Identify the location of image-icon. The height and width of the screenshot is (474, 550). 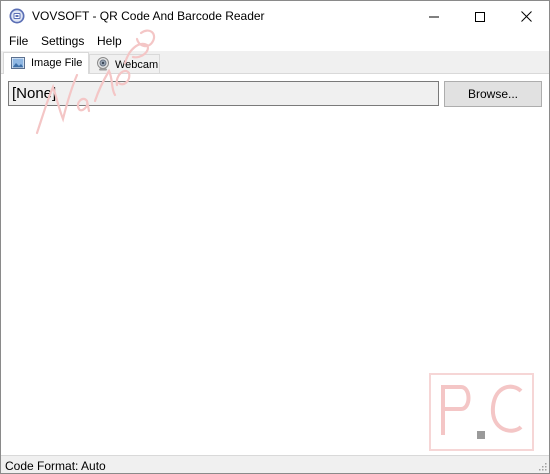
(18, 63).